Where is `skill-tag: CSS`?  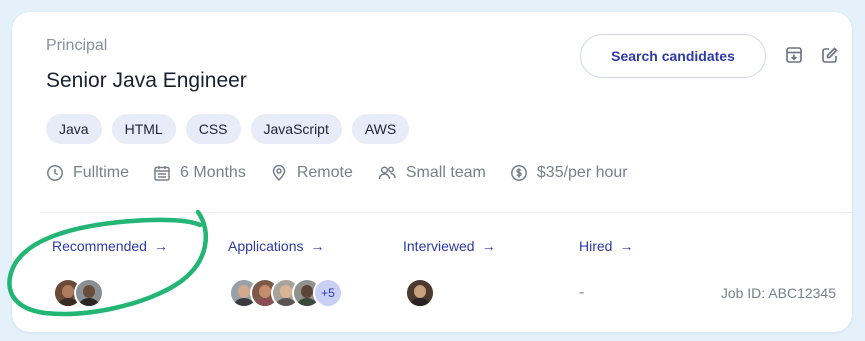 skill-tag: CSS is located at coordinates (213, 129).